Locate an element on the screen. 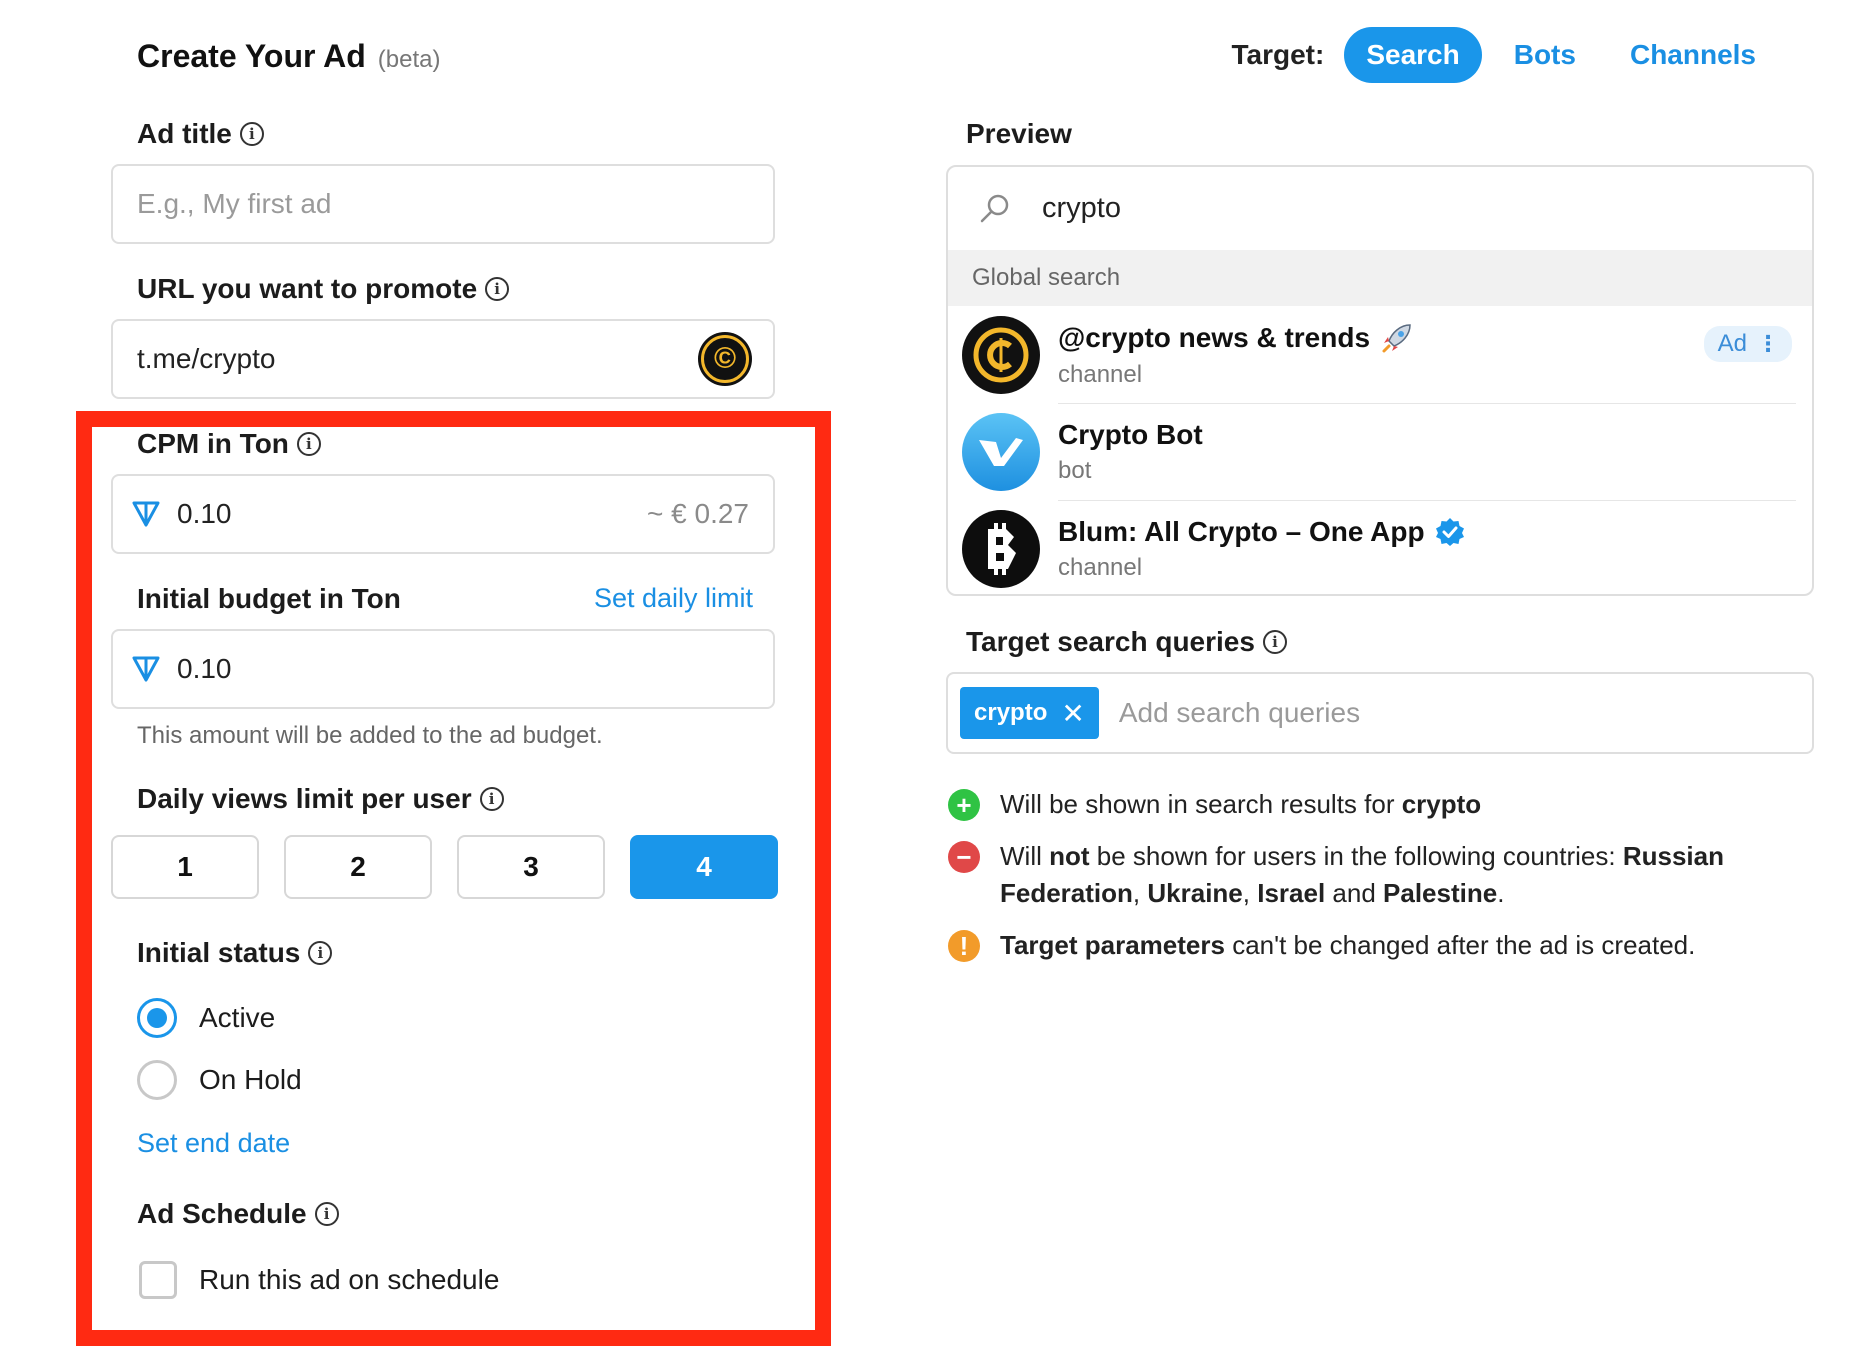 The width and height of the screenshot is (1868, 1348). url-label: URL you want to promote i is located at coordinates (323, 289).